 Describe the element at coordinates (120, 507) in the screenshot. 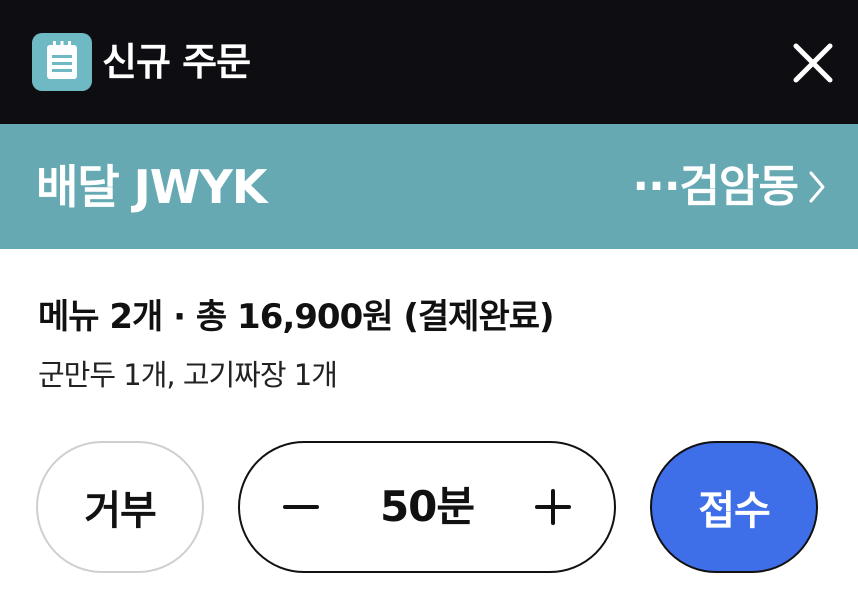

I see `reject-button: 거부` at that location.